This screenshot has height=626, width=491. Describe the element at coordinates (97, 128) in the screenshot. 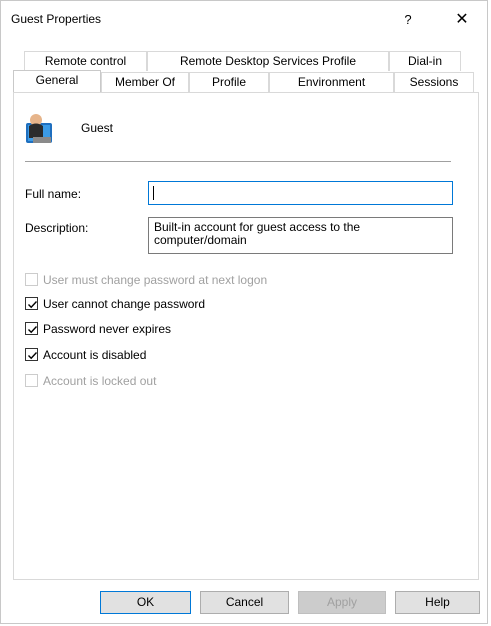

I see `account-name: Guest` at that location.